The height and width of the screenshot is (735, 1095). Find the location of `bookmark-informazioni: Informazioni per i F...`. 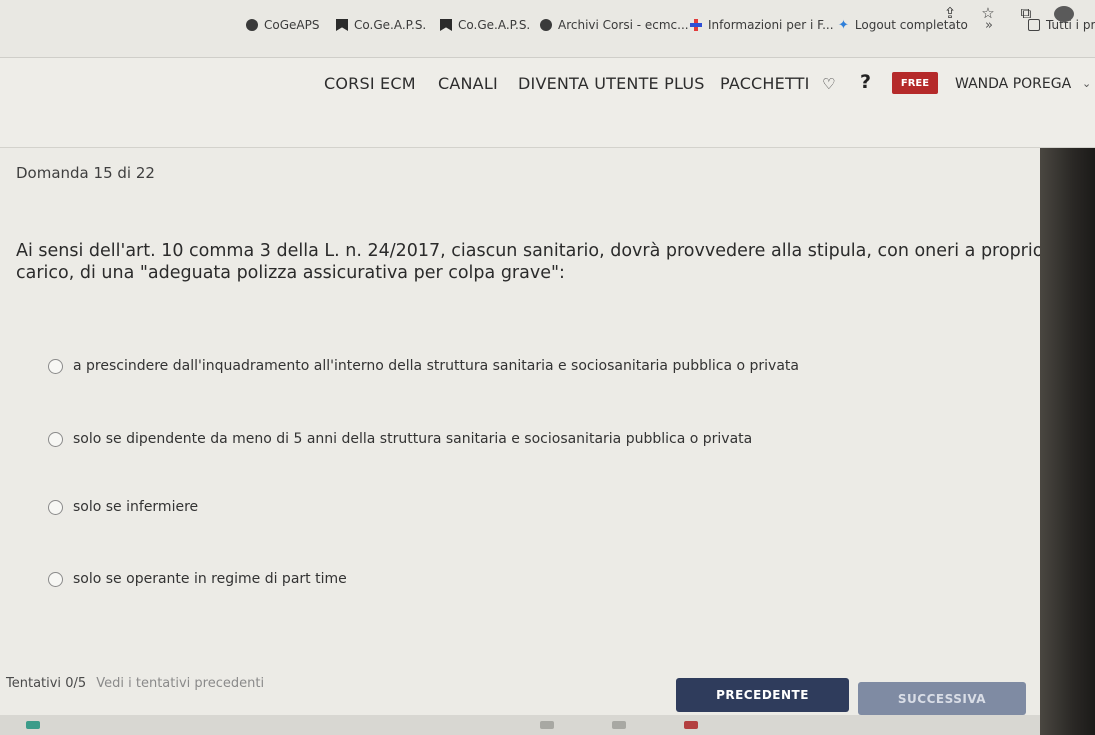

bookmark-informazioni: Informazioni per i F... is located at coordinates (762, 25).